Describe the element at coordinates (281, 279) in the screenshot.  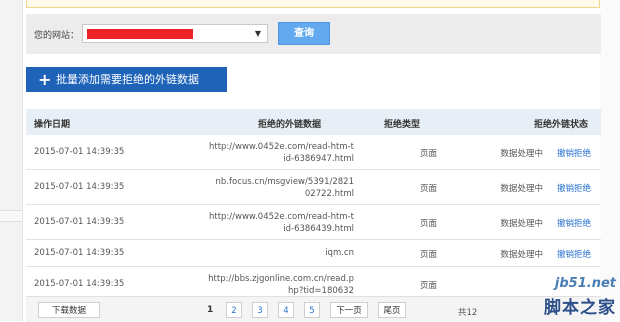
I see `row-link-line1: http://bbs.zjgonline.com.cn/read.p` at that location.